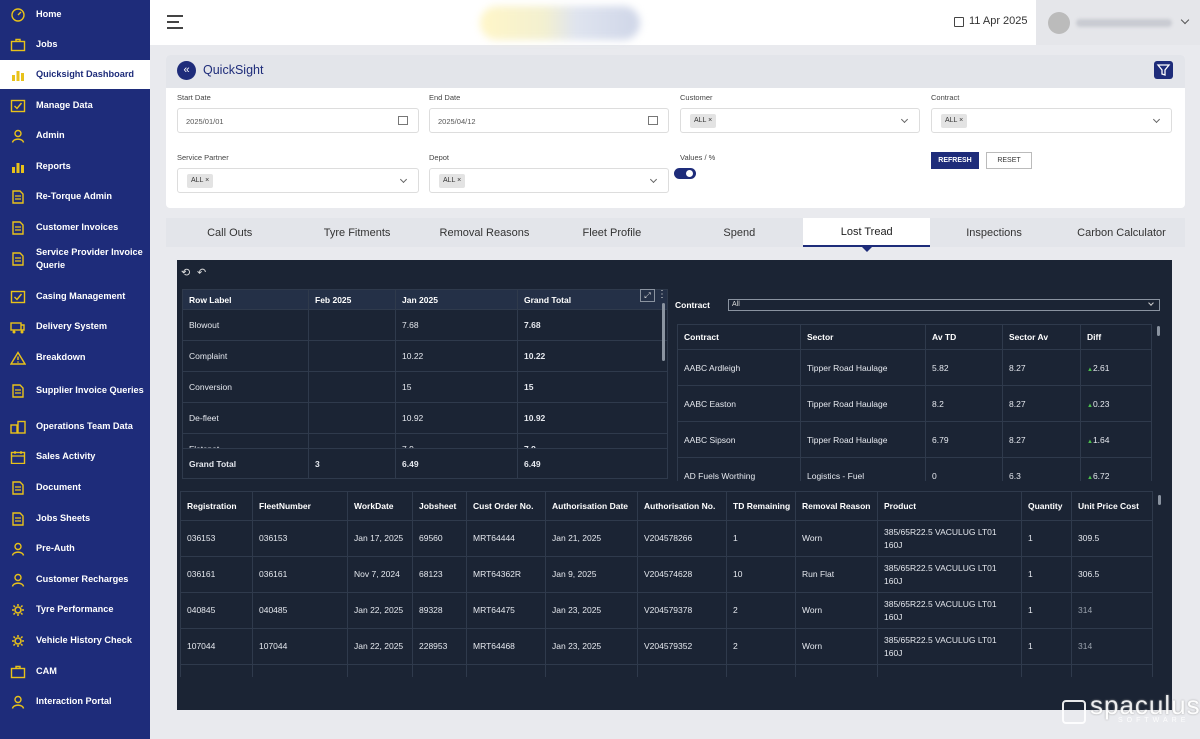  Describe the element at coordinates (75, 427) in the screenshot. I see `sidebar-item-operations-team-data: Operations Team Data` at that location.